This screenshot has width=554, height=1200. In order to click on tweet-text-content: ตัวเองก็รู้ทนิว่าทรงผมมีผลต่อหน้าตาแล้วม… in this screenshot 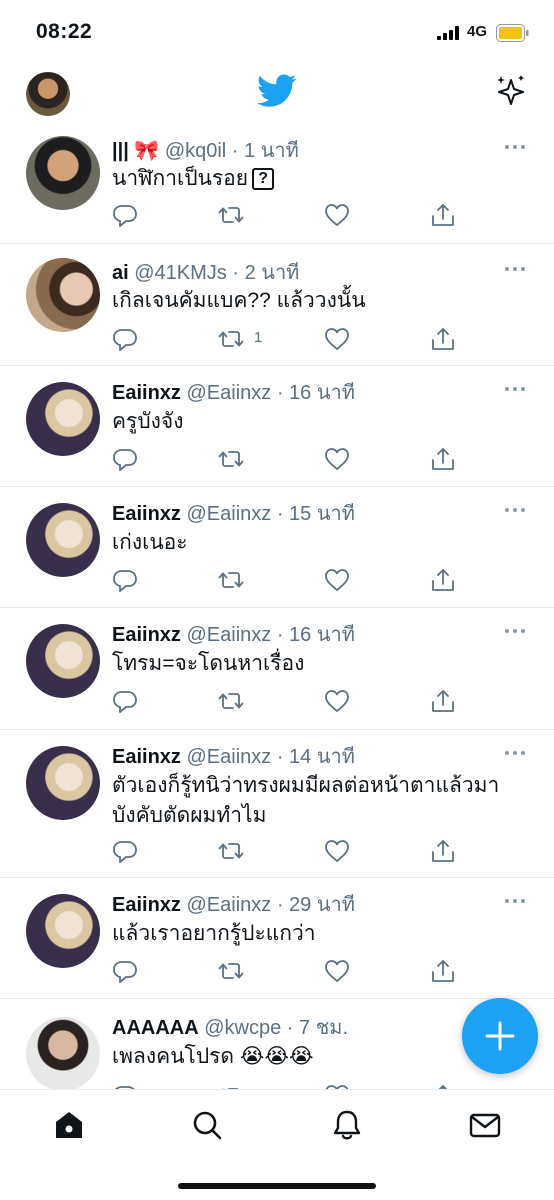, I will do `click(306, 800)`.